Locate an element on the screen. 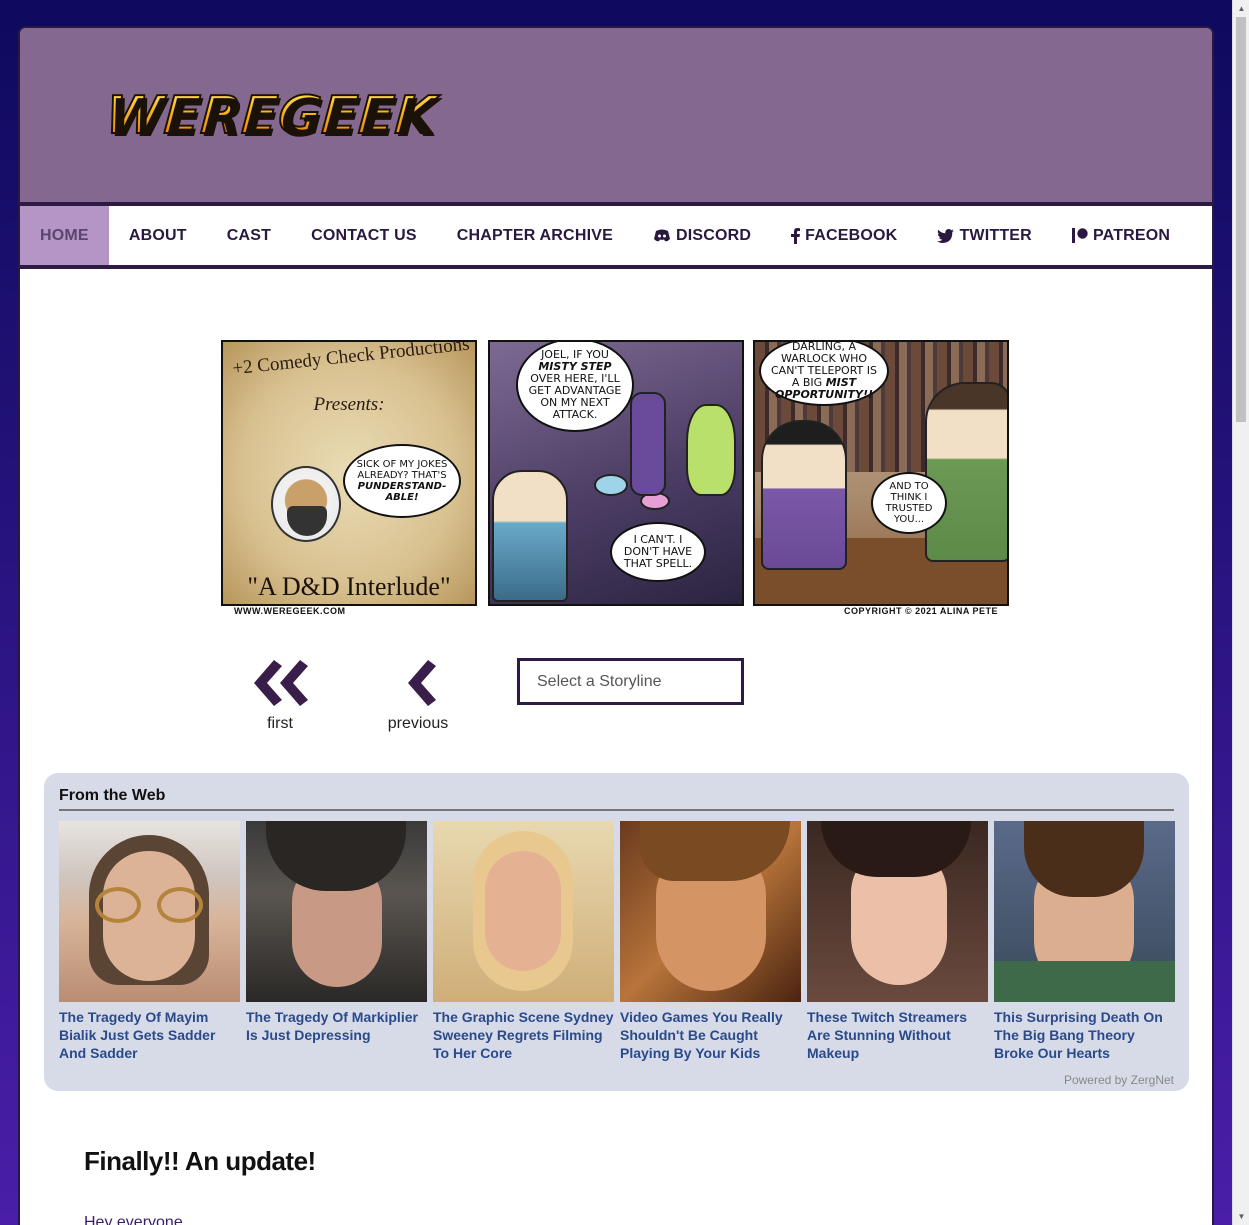 This screenshot has height=1225, width=1249. nav-cast: CAST is located at coordinates (249, 235).